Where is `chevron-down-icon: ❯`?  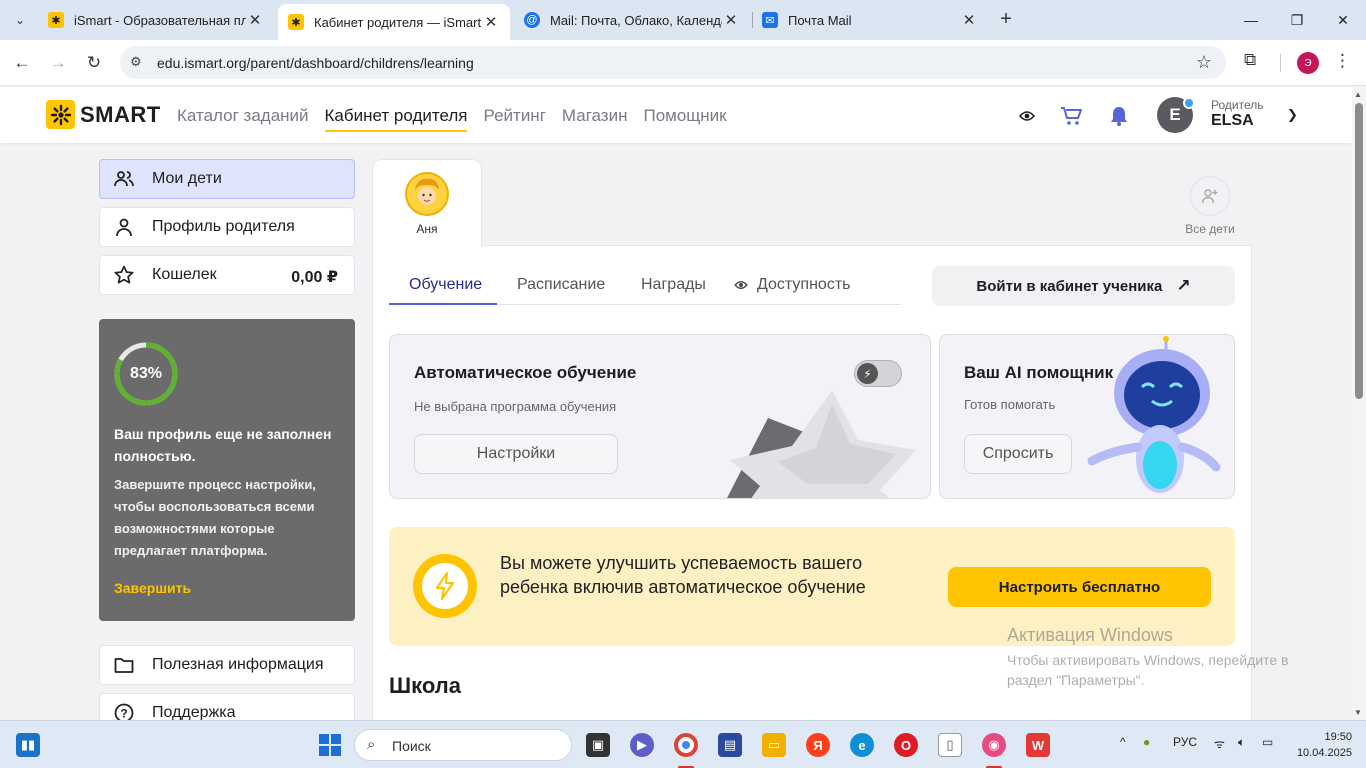 chevron-down-icon: ❯ is located at coordinates (1292, 115).